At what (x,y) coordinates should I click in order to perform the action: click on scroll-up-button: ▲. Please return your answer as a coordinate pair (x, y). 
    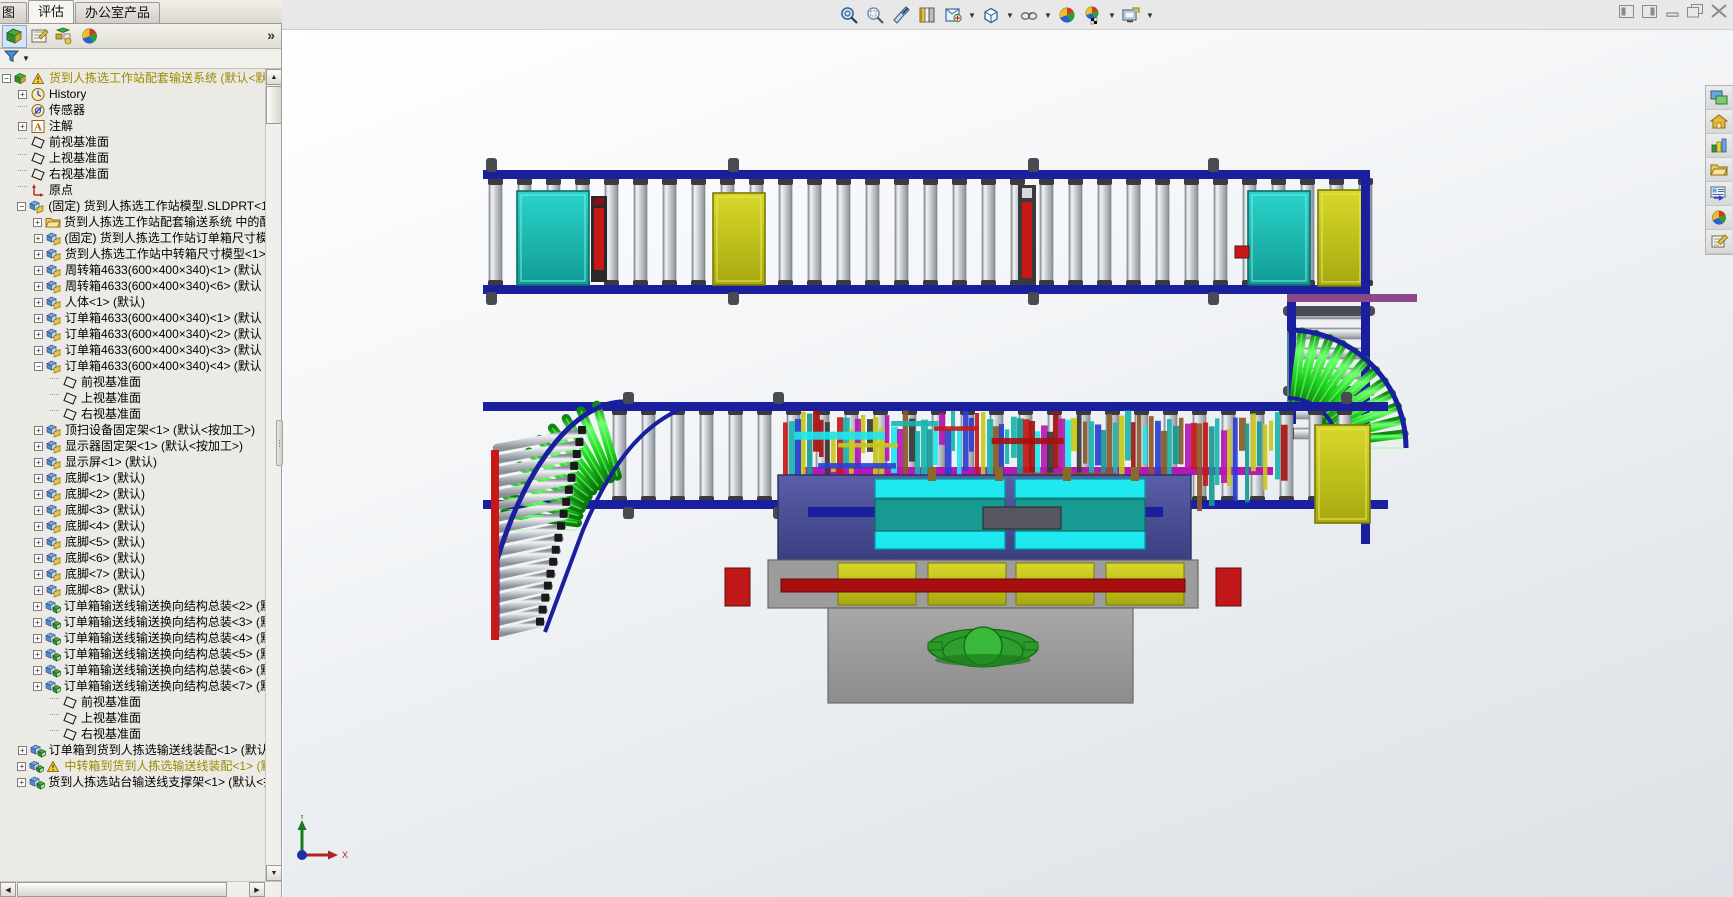
    Looking at the image, I should click on (273, 77).